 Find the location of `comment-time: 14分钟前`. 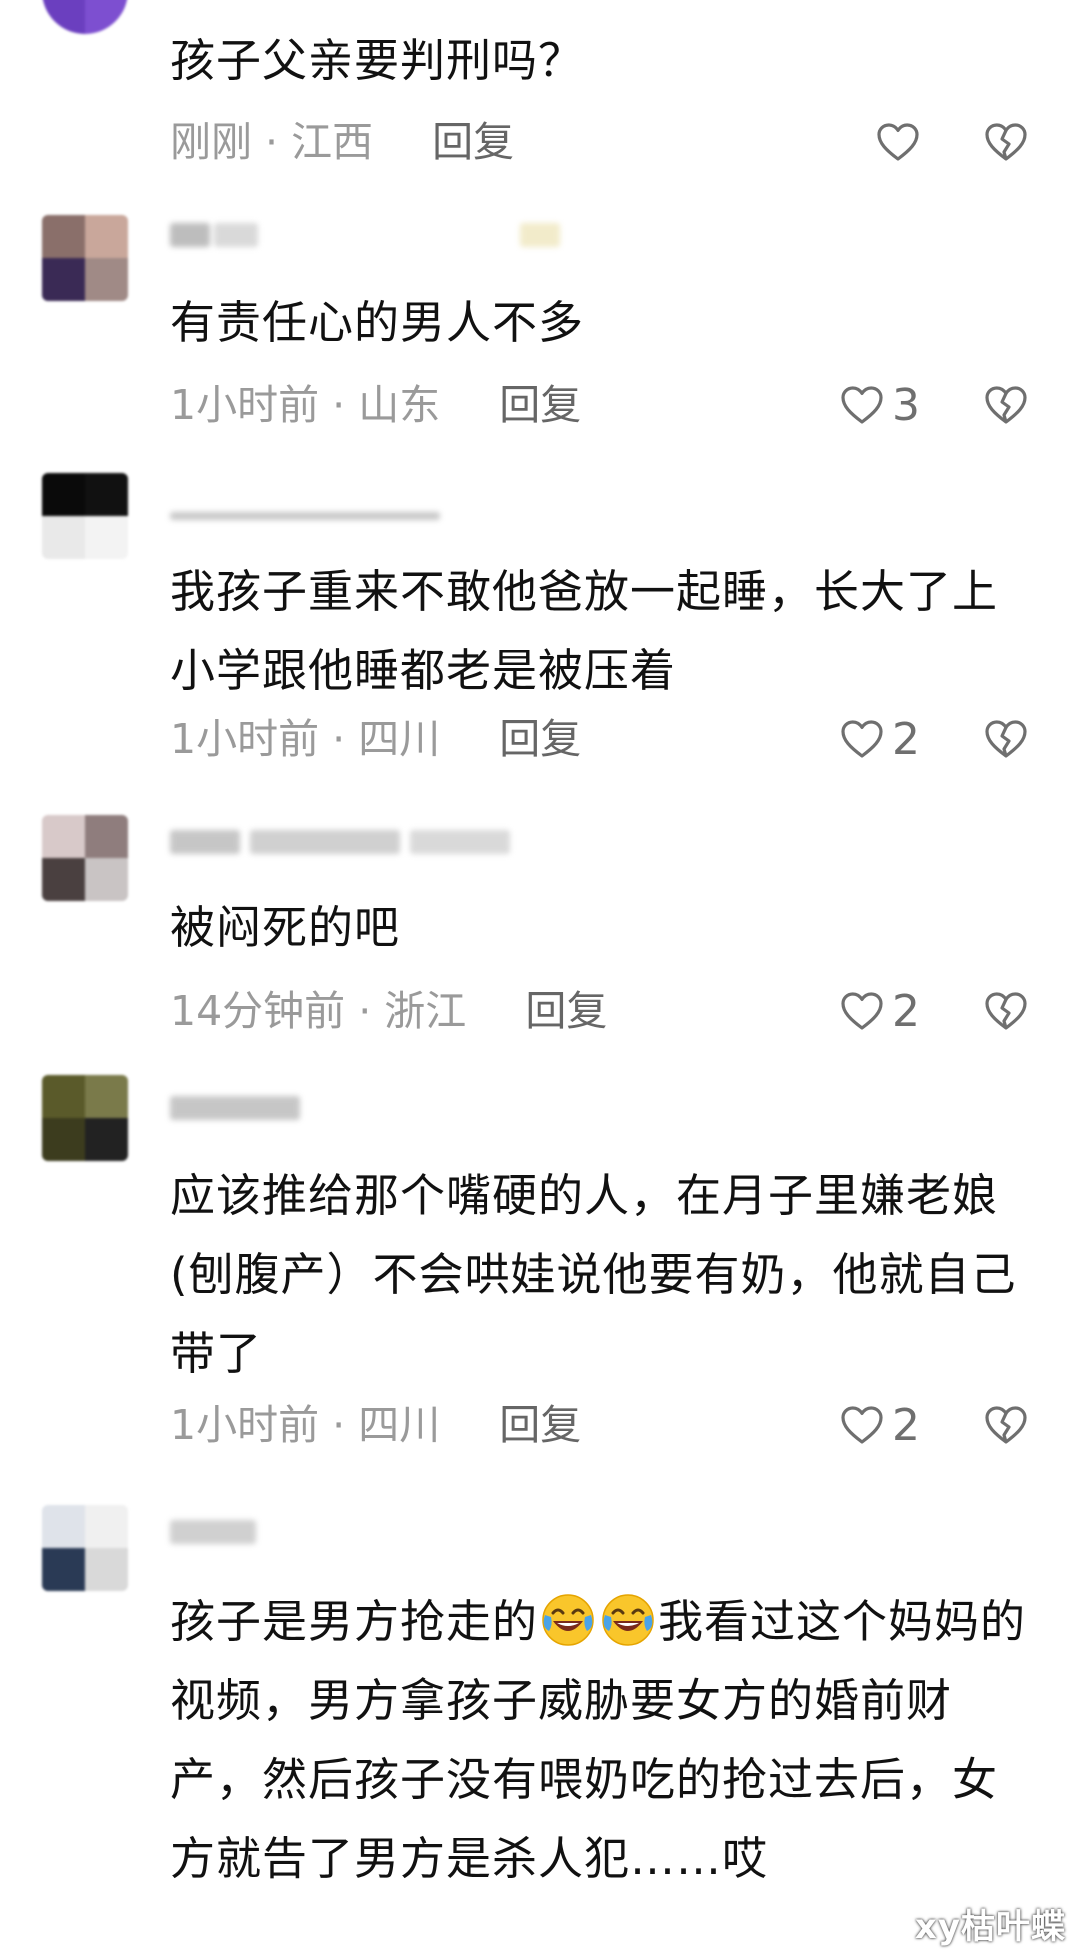

comment-time: 14分钟前 is located at coordinates (258, 1011).